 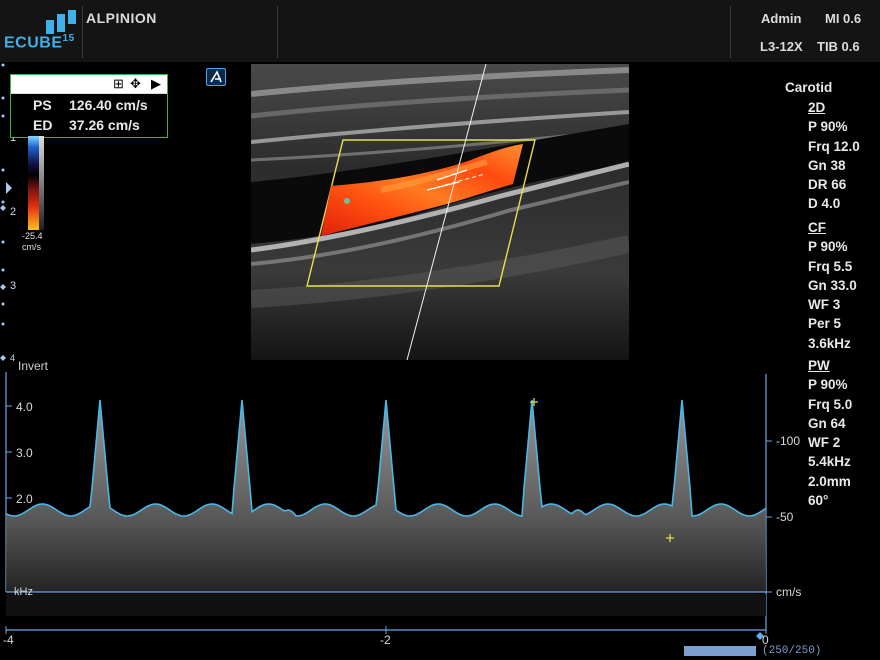 I want to click on move-icon: ✥, so click(x=135, y=84).